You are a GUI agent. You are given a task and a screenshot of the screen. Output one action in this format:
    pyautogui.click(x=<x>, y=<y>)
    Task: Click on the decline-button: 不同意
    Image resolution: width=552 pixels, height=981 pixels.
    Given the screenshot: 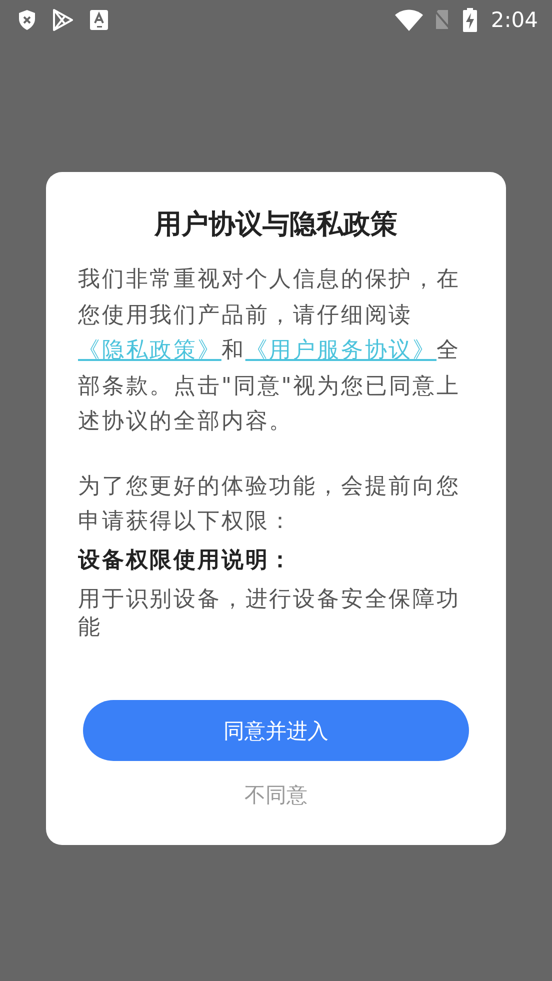 What is the action you would take?
    pyautogui.click(x=276, y=795)
    